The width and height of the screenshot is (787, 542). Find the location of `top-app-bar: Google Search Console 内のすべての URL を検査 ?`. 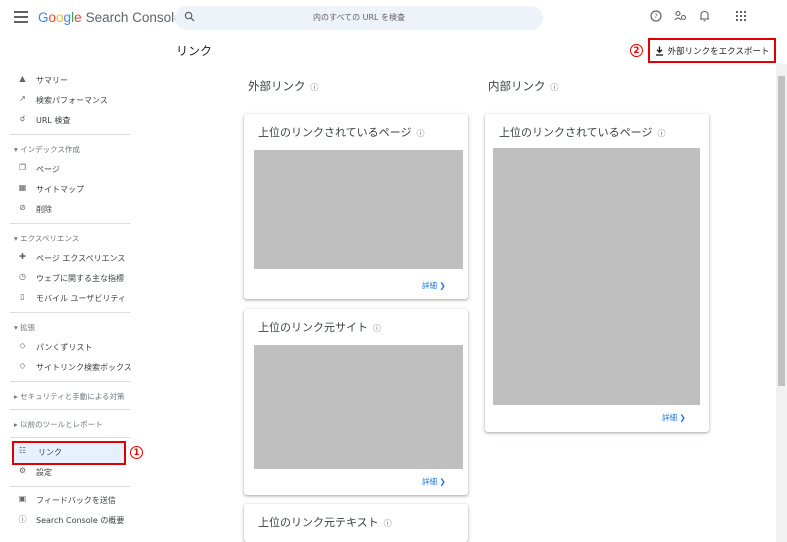

top-app-bar: Google Search Console 内のすべての URL を検査 ? is located at coordinates (393, 18).